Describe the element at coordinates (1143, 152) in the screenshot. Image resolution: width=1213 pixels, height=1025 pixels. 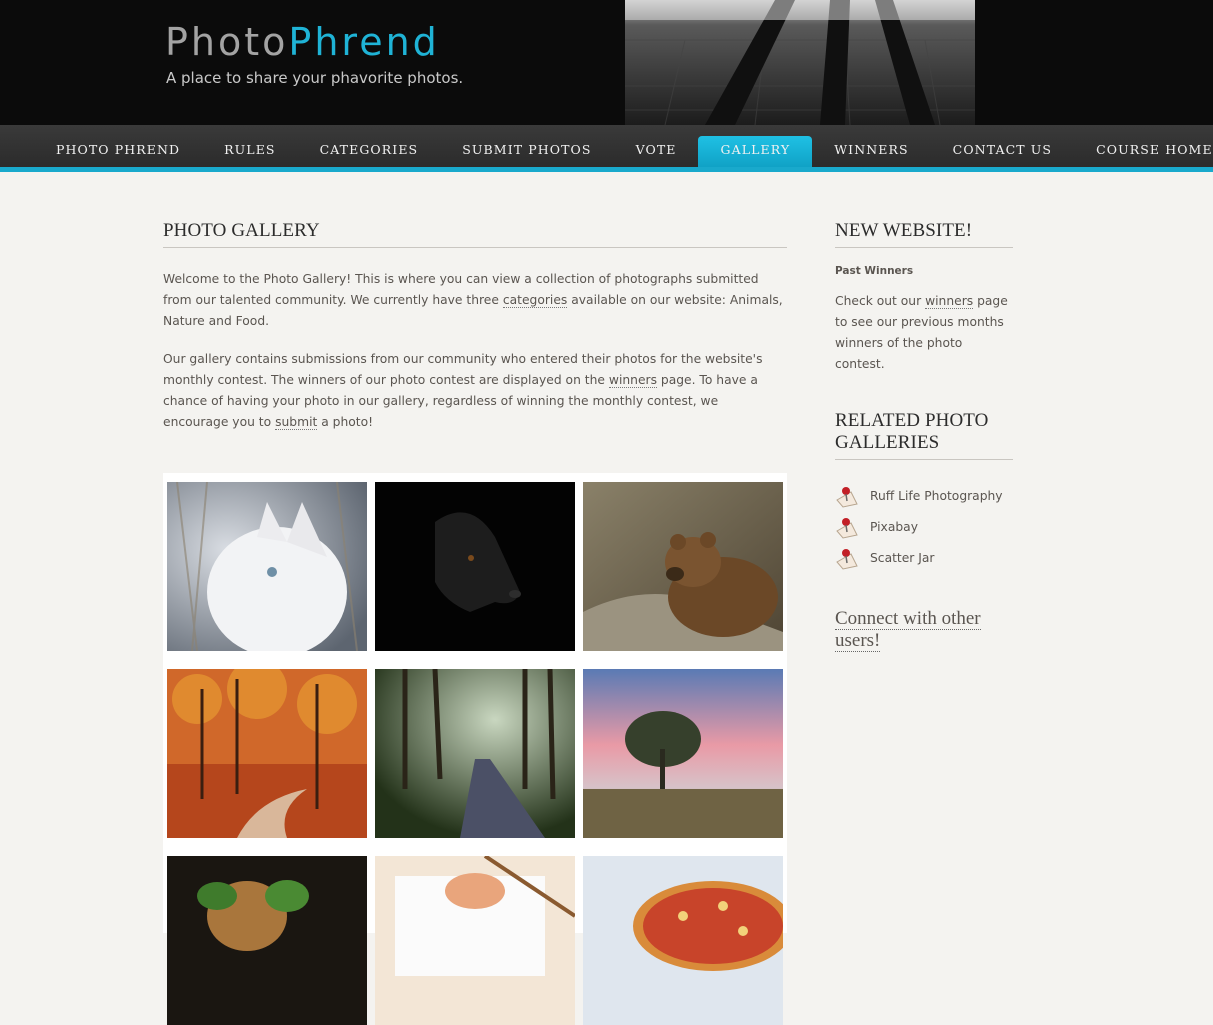
I see `nav-link-course-homepage: Course Homepage` at that location.